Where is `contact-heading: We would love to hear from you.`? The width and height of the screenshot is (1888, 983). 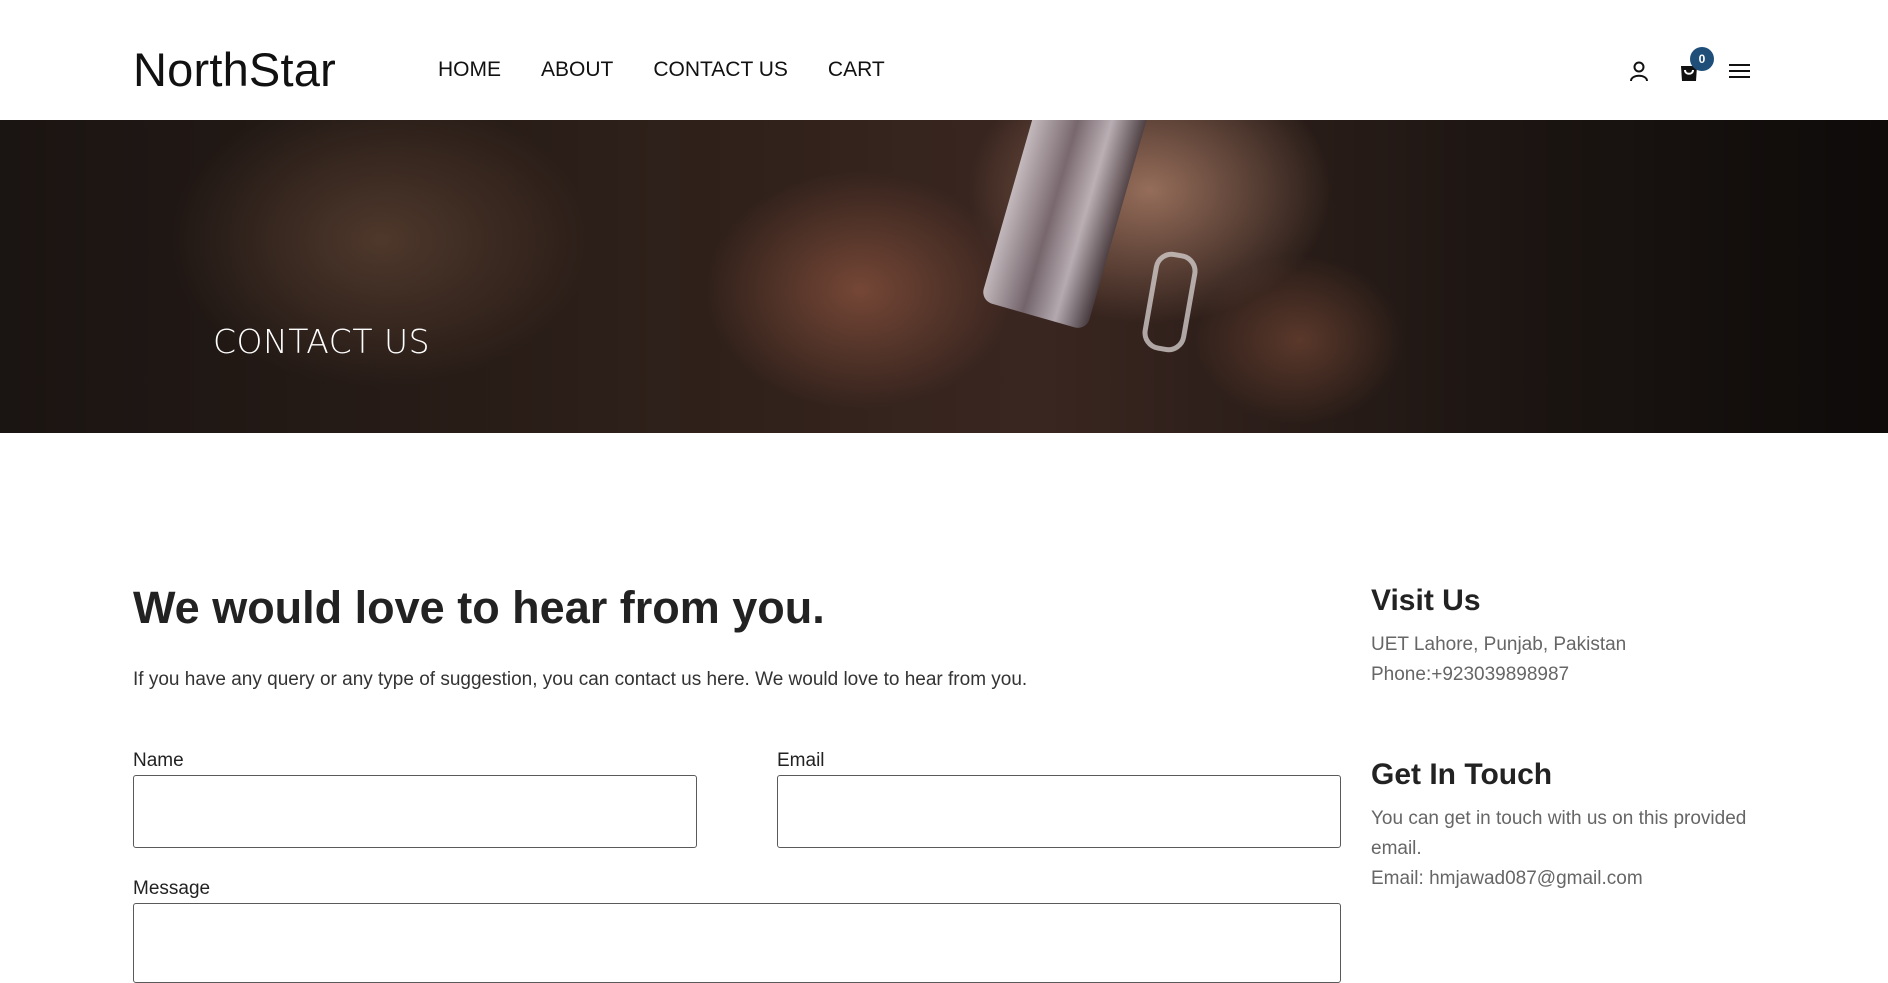
contact-heading: We would love to hear from you. is located at coordinates (479, 607).